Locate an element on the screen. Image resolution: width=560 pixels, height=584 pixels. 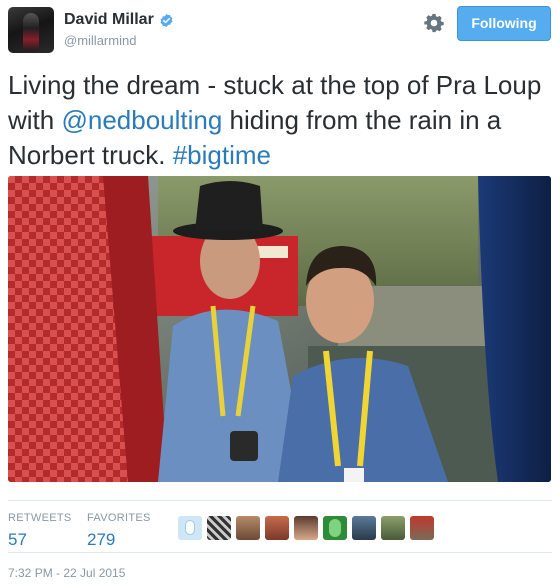
author-name-row: David Millar is located at coordinates (119, 20).